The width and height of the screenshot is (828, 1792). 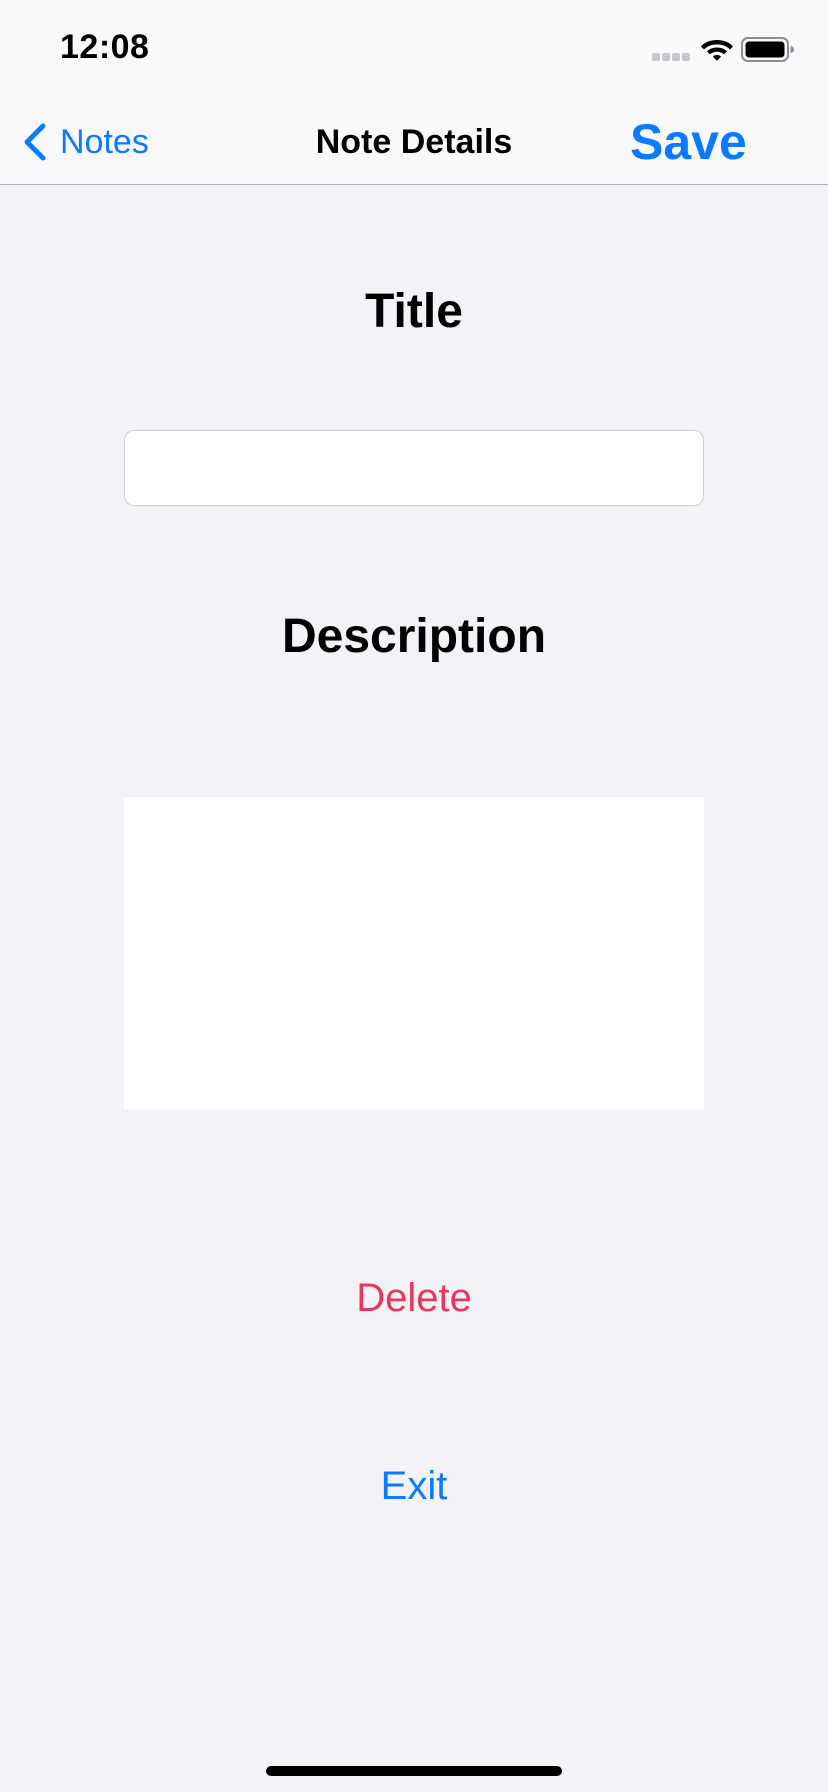 What do you see at coordinates (414, 468) in the screenshot?
I see `title-input` at bounding box center [414, 468].